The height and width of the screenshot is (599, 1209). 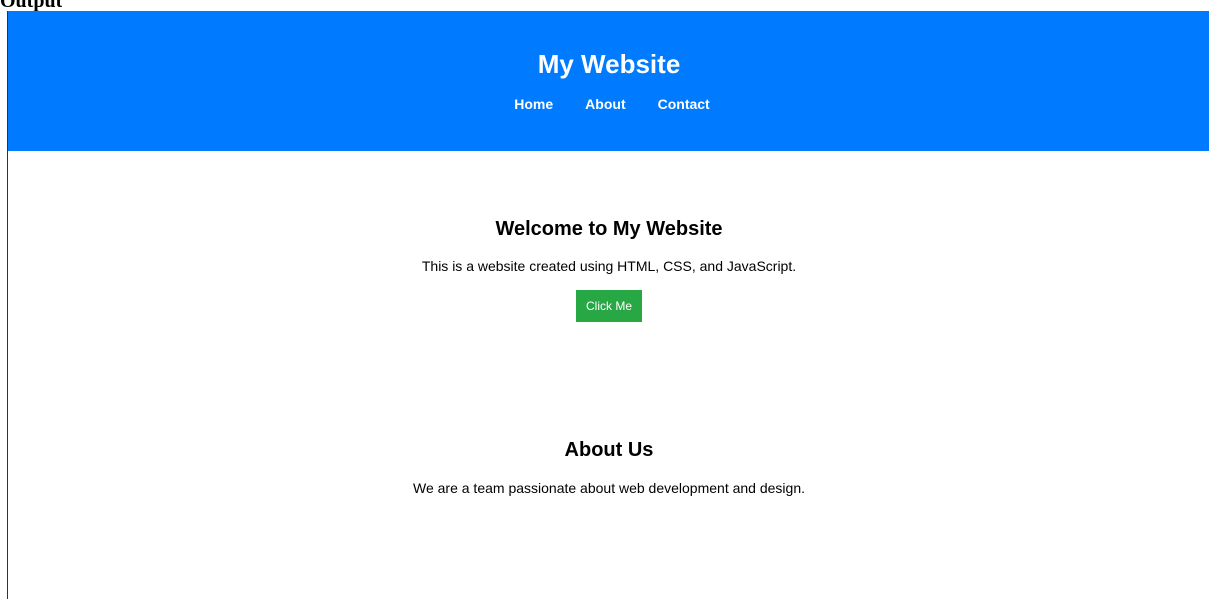 I want to click on main-nav: Home About Contact, so click(x=608, y=104).